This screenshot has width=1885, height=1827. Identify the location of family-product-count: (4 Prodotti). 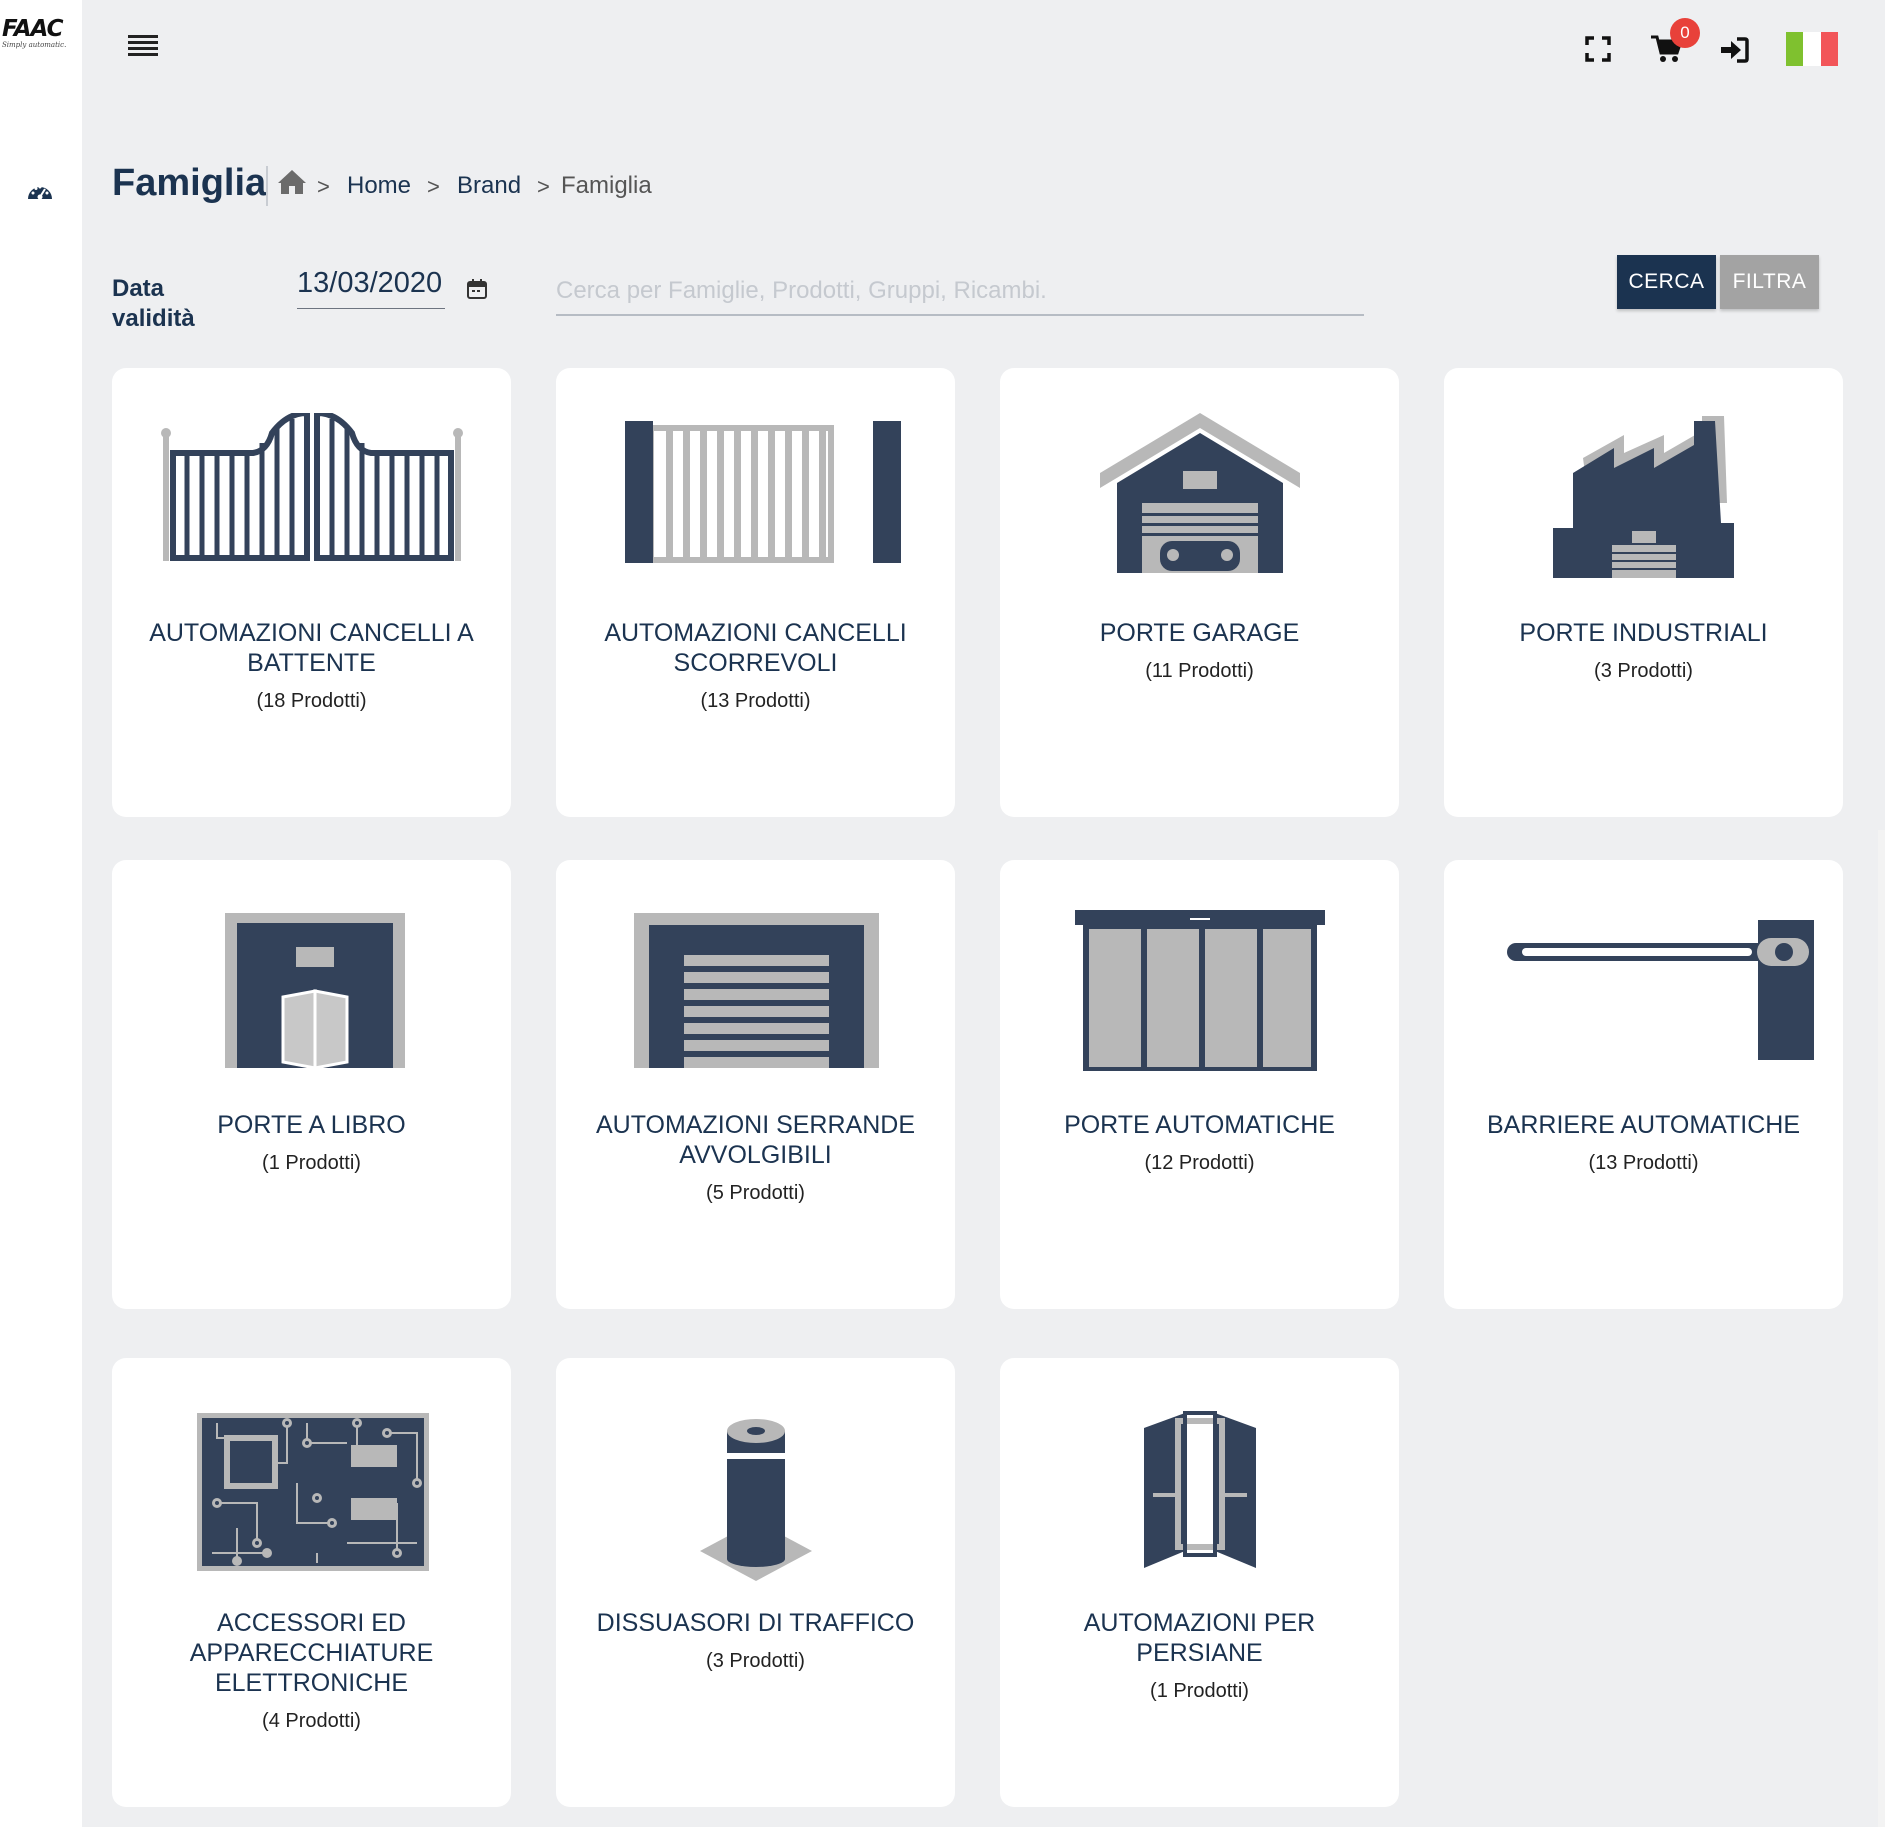
(311, 1721).